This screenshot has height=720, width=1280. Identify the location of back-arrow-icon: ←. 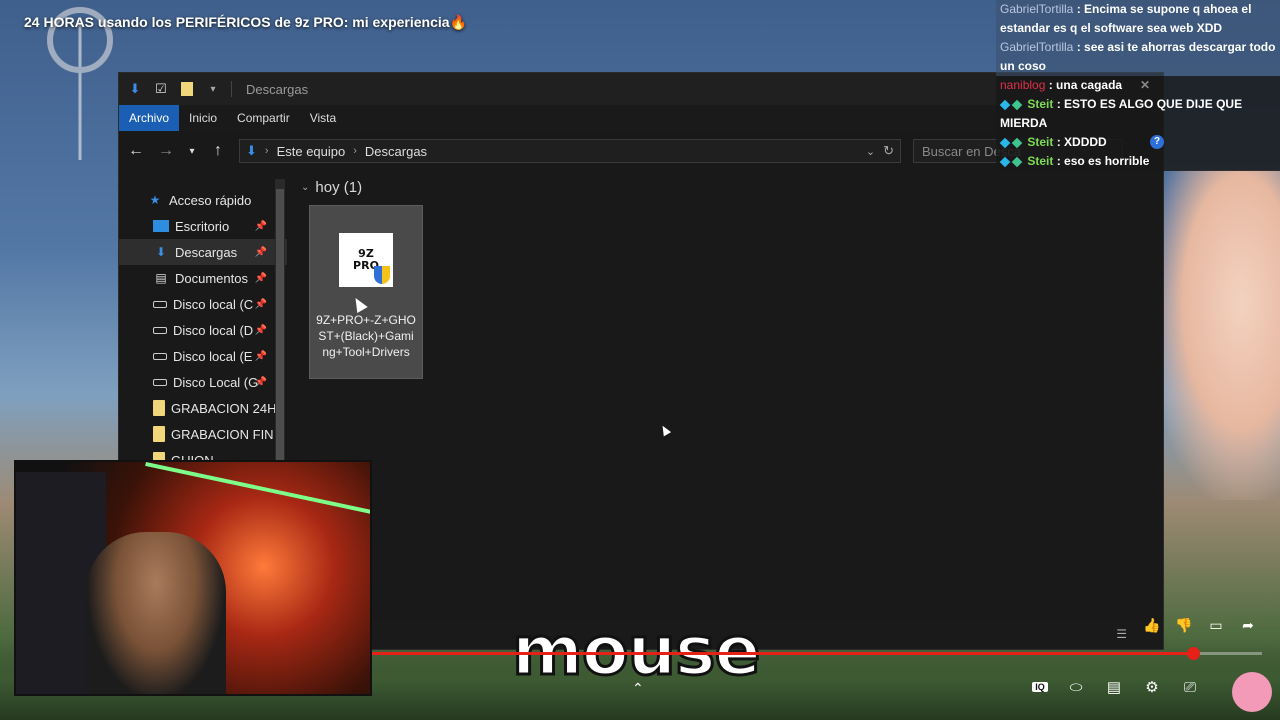
(136, 151).